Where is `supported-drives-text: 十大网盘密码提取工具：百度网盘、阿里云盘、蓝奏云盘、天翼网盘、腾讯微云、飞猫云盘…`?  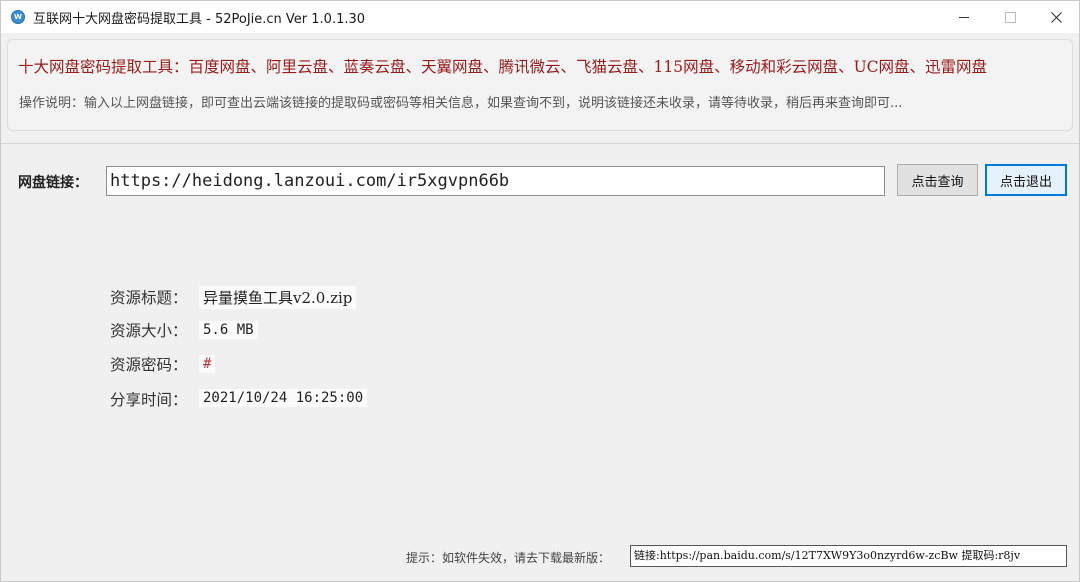
supported-drives-text: 十大网盘密码提取工具：百度网盘、阿里云盘、蓝奏云盘、天翼网盘、腾讯微云、飞猫云盘… is located at coordinates (503, 67).